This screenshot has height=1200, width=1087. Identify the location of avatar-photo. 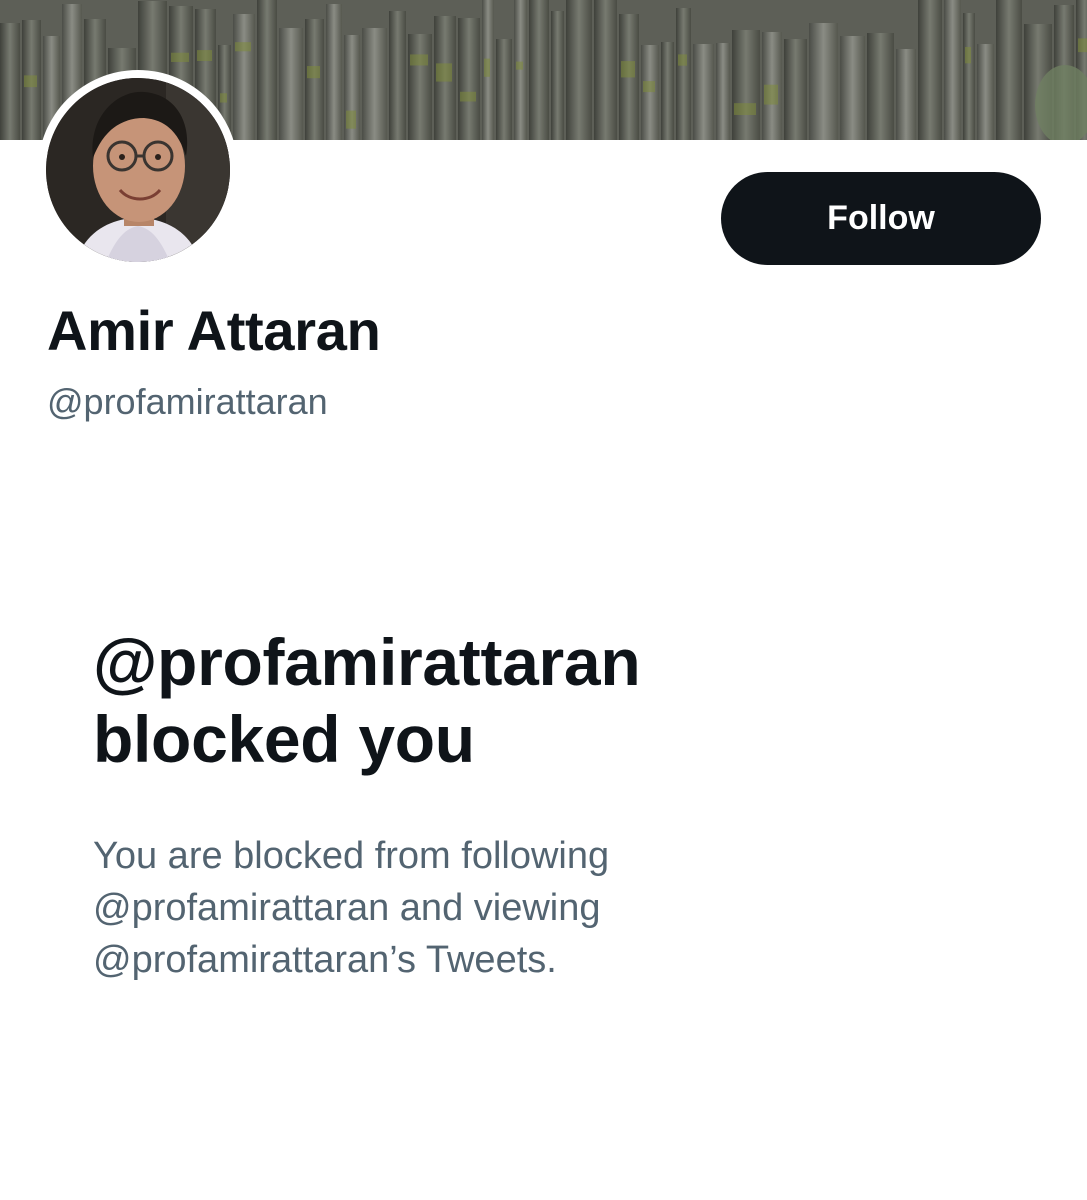
(138, 170).